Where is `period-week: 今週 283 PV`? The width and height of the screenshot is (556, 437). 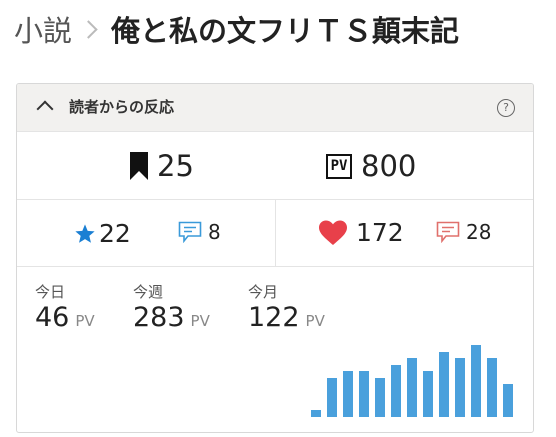
period-week: 今週 283 PV is located at coordinates (171, 307).